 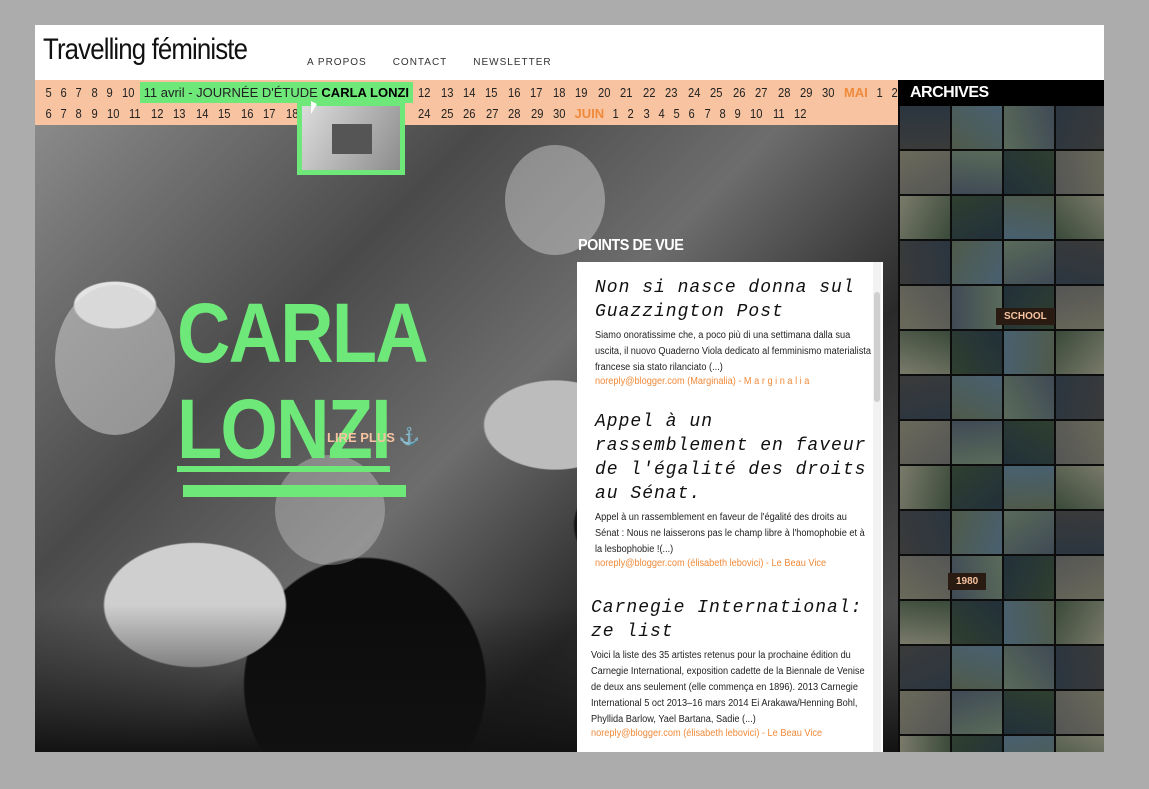 I want to click on scrollbar-thumb, so click(x=877, y=347).